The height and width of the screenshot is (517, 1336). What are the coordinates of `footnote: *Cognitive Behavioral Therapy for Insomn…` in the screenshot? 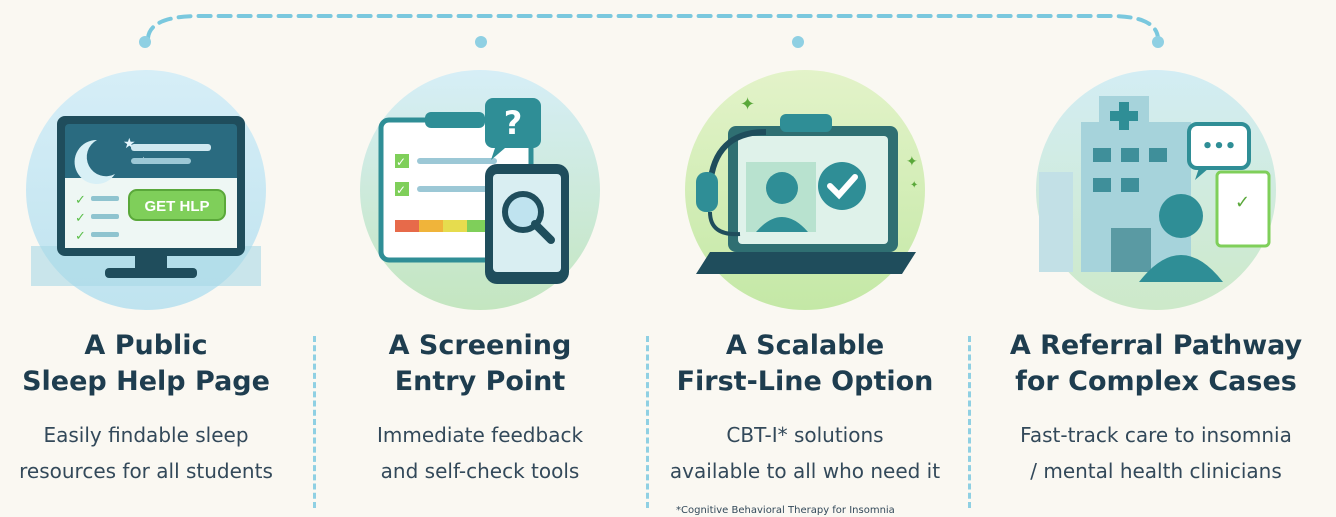 It's located at (785, 510).